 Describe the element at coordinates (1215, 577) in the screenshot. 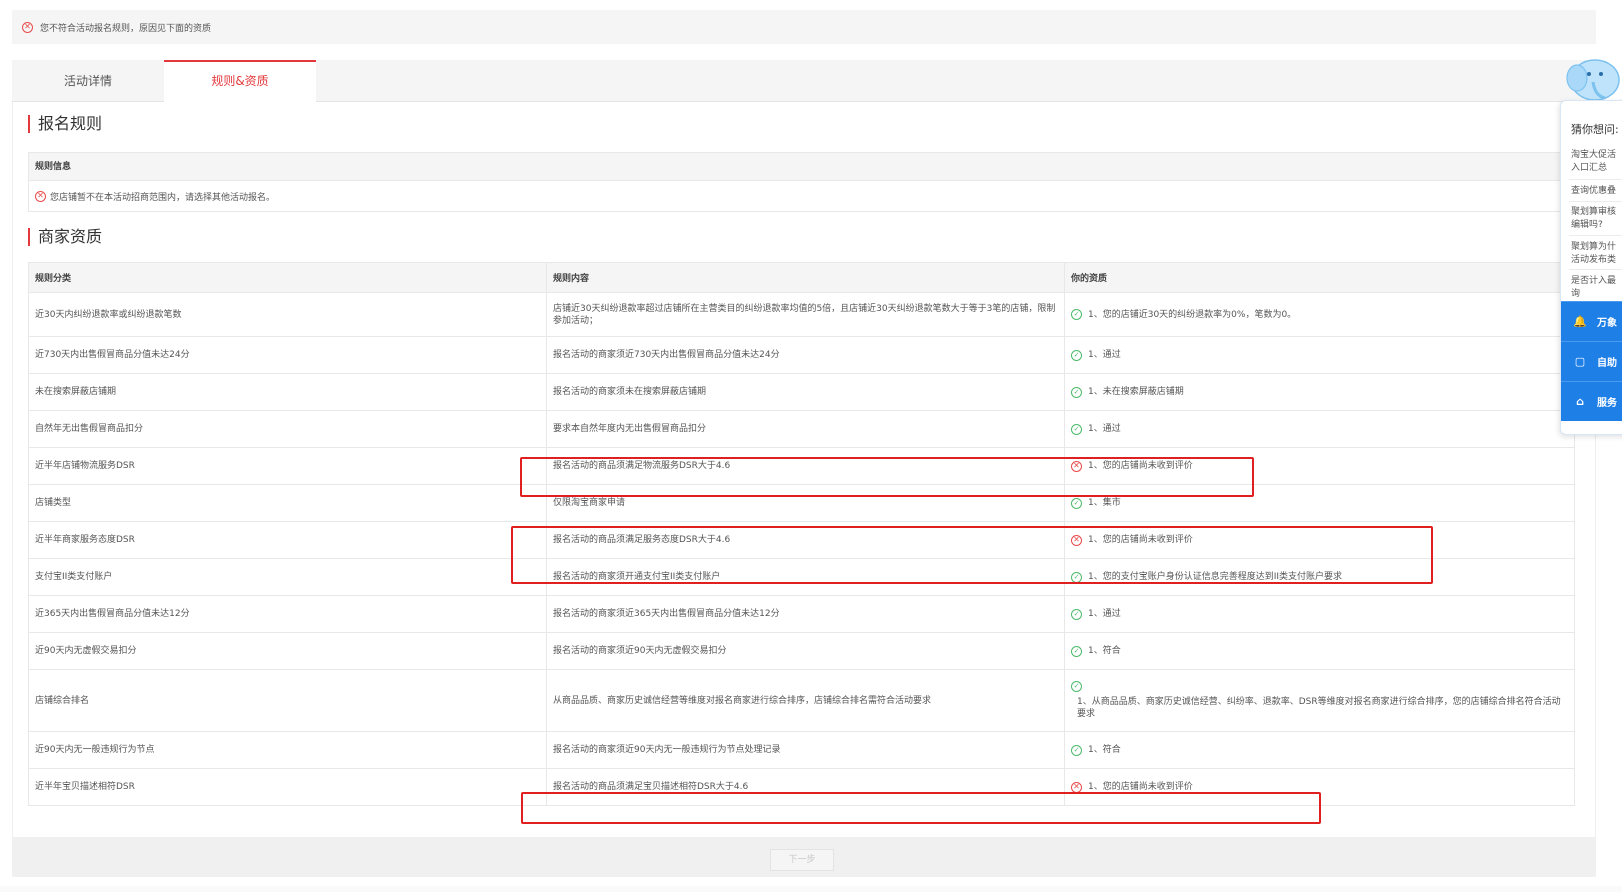

I see `row-result: 1、您的支付宝账户身份认证信息完善程度达到II类支付账户要求` at that location.